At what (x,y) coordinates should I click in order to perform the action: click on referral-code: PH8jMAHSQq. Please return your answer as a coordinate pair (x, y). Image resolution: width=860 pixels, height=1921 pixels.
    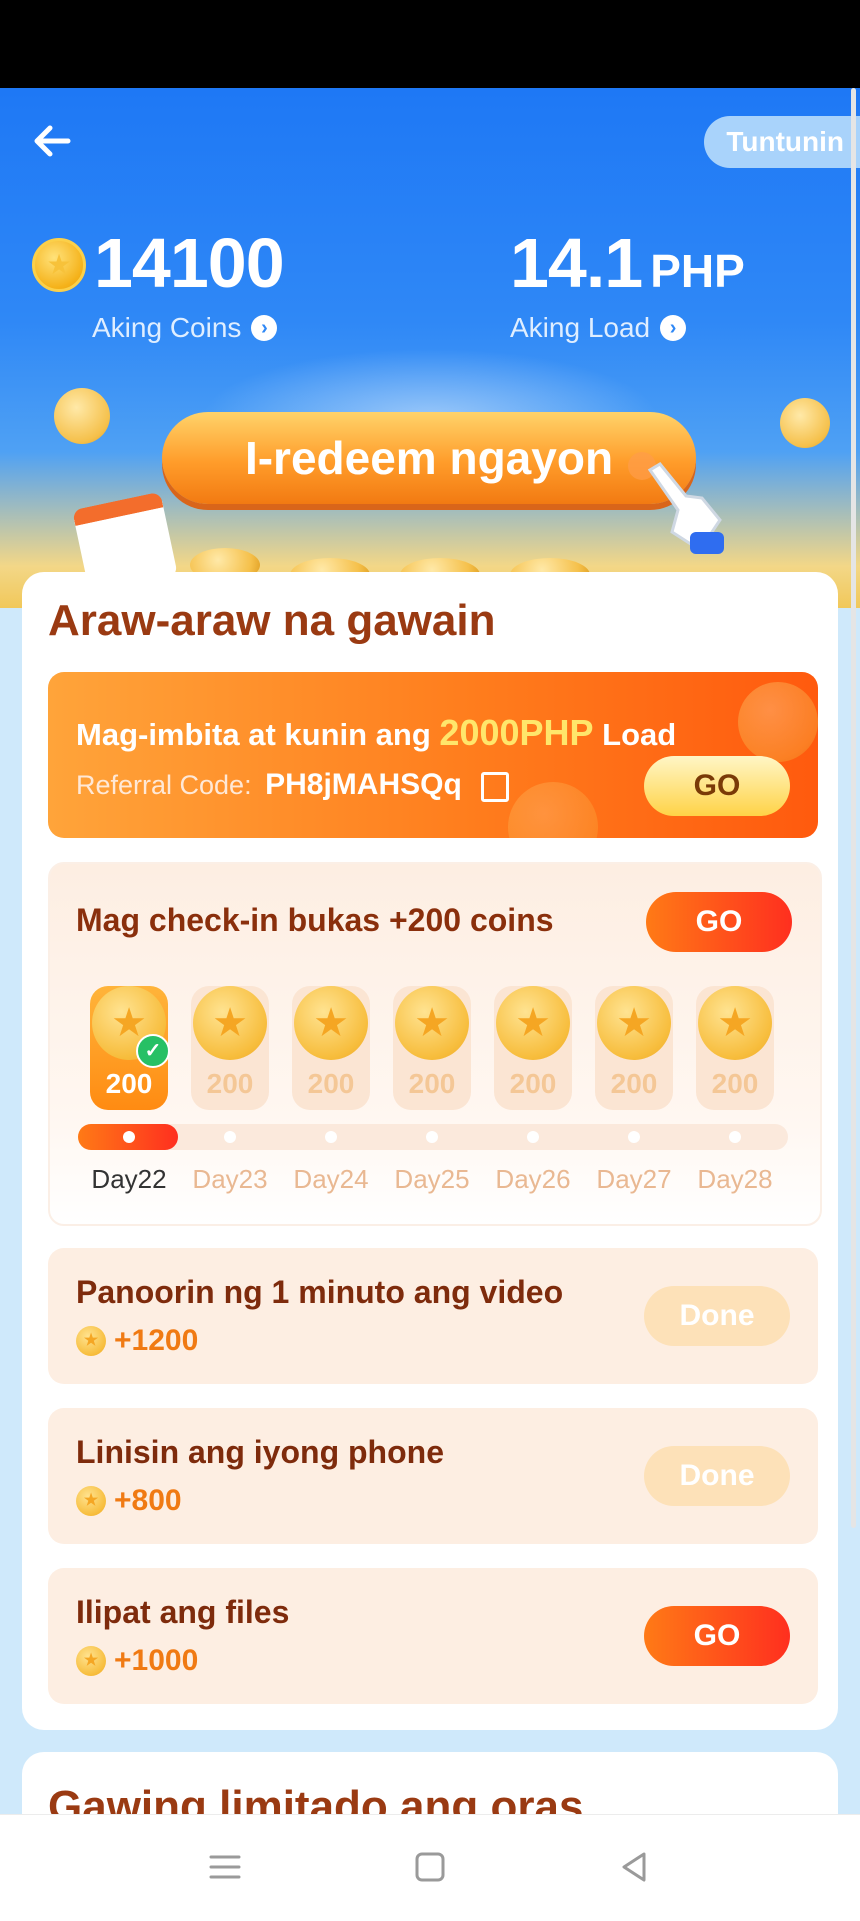
    Looking at the image, I should click on (363, 784).